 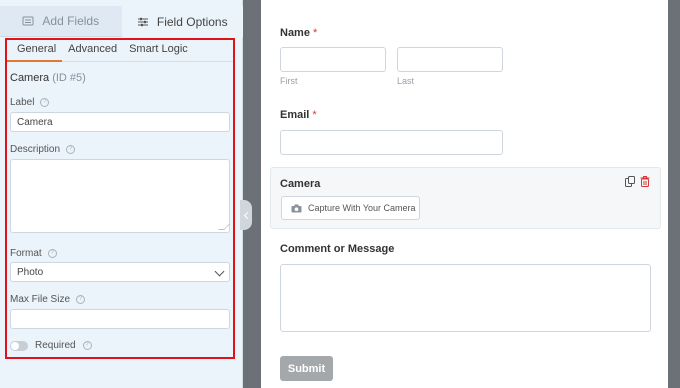 What do you see at coordinates (120, 272) in the screenshot?
I see `format-select: Photo` at bounding box center [120, 272].